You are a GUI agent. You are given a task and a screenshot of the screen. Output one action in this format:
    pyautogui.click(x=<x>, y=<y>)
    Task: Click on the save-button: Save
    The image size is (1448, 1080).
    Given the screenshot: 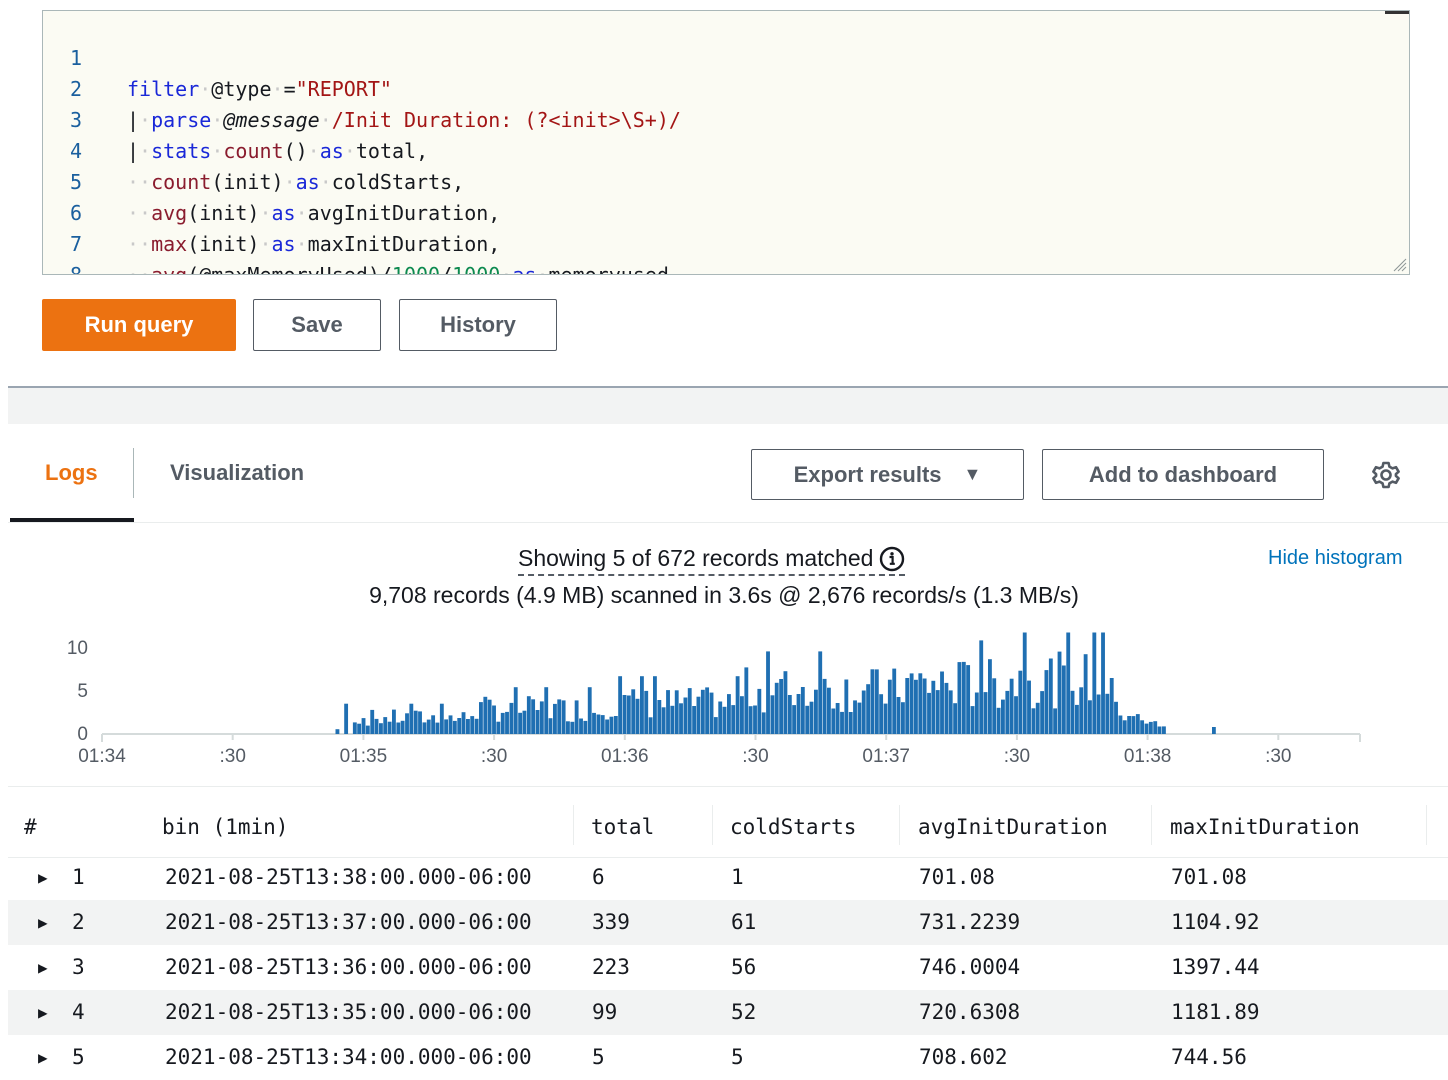 What is the action you would take?
    pyautogui.click(x=317, y=325)
    